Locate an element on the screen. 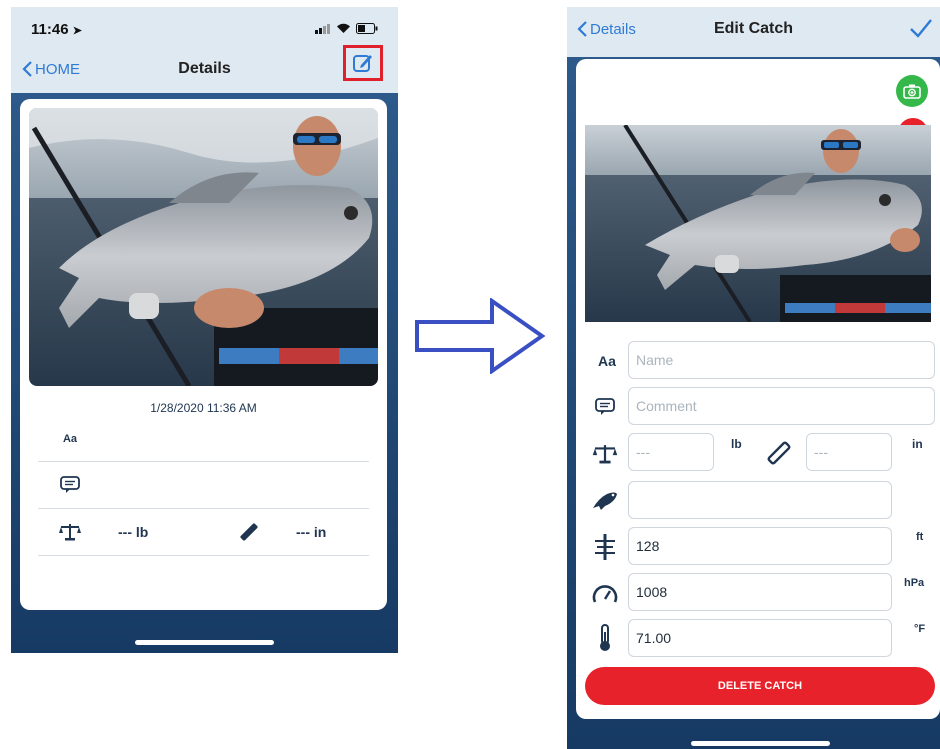 Image resolution: width=940 pixels, height=749 pixels. pressure-field: 1008 is located at coordinates (760, 592).